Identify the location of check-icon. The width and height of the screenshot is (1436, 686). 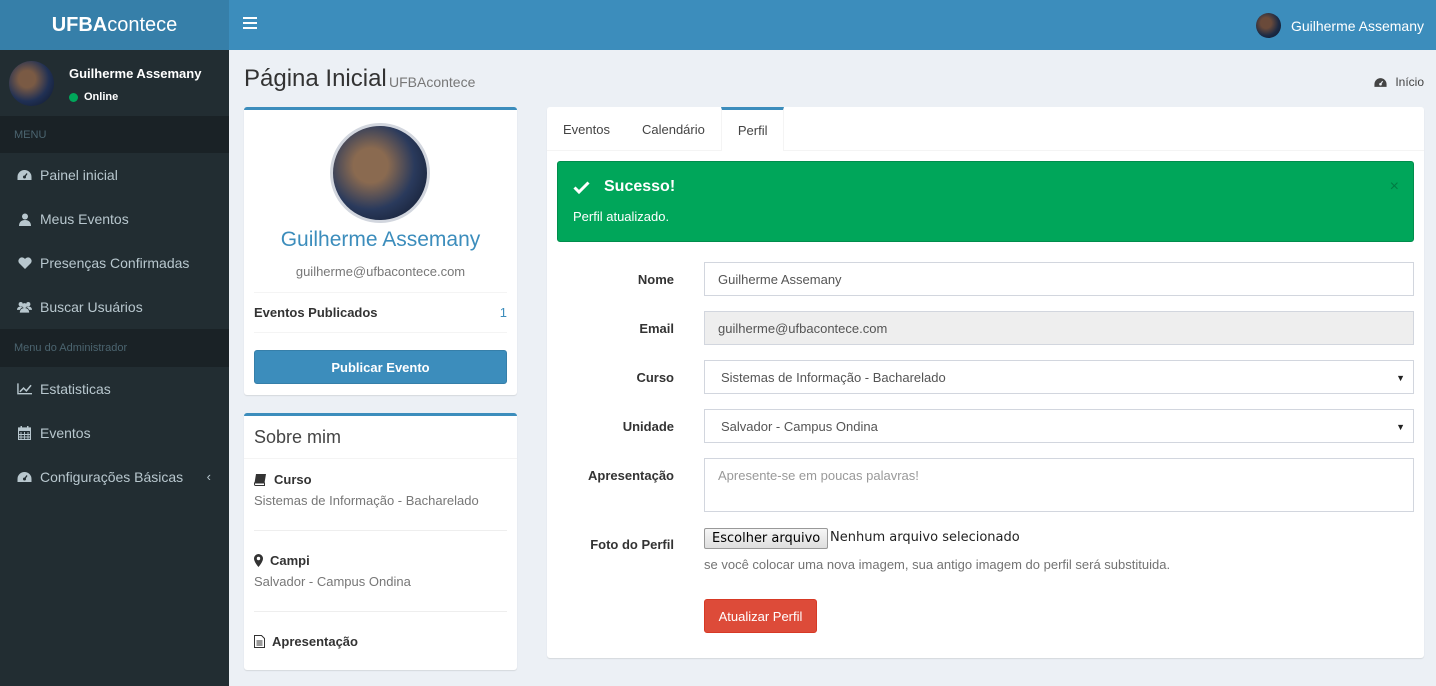
(581, 187).